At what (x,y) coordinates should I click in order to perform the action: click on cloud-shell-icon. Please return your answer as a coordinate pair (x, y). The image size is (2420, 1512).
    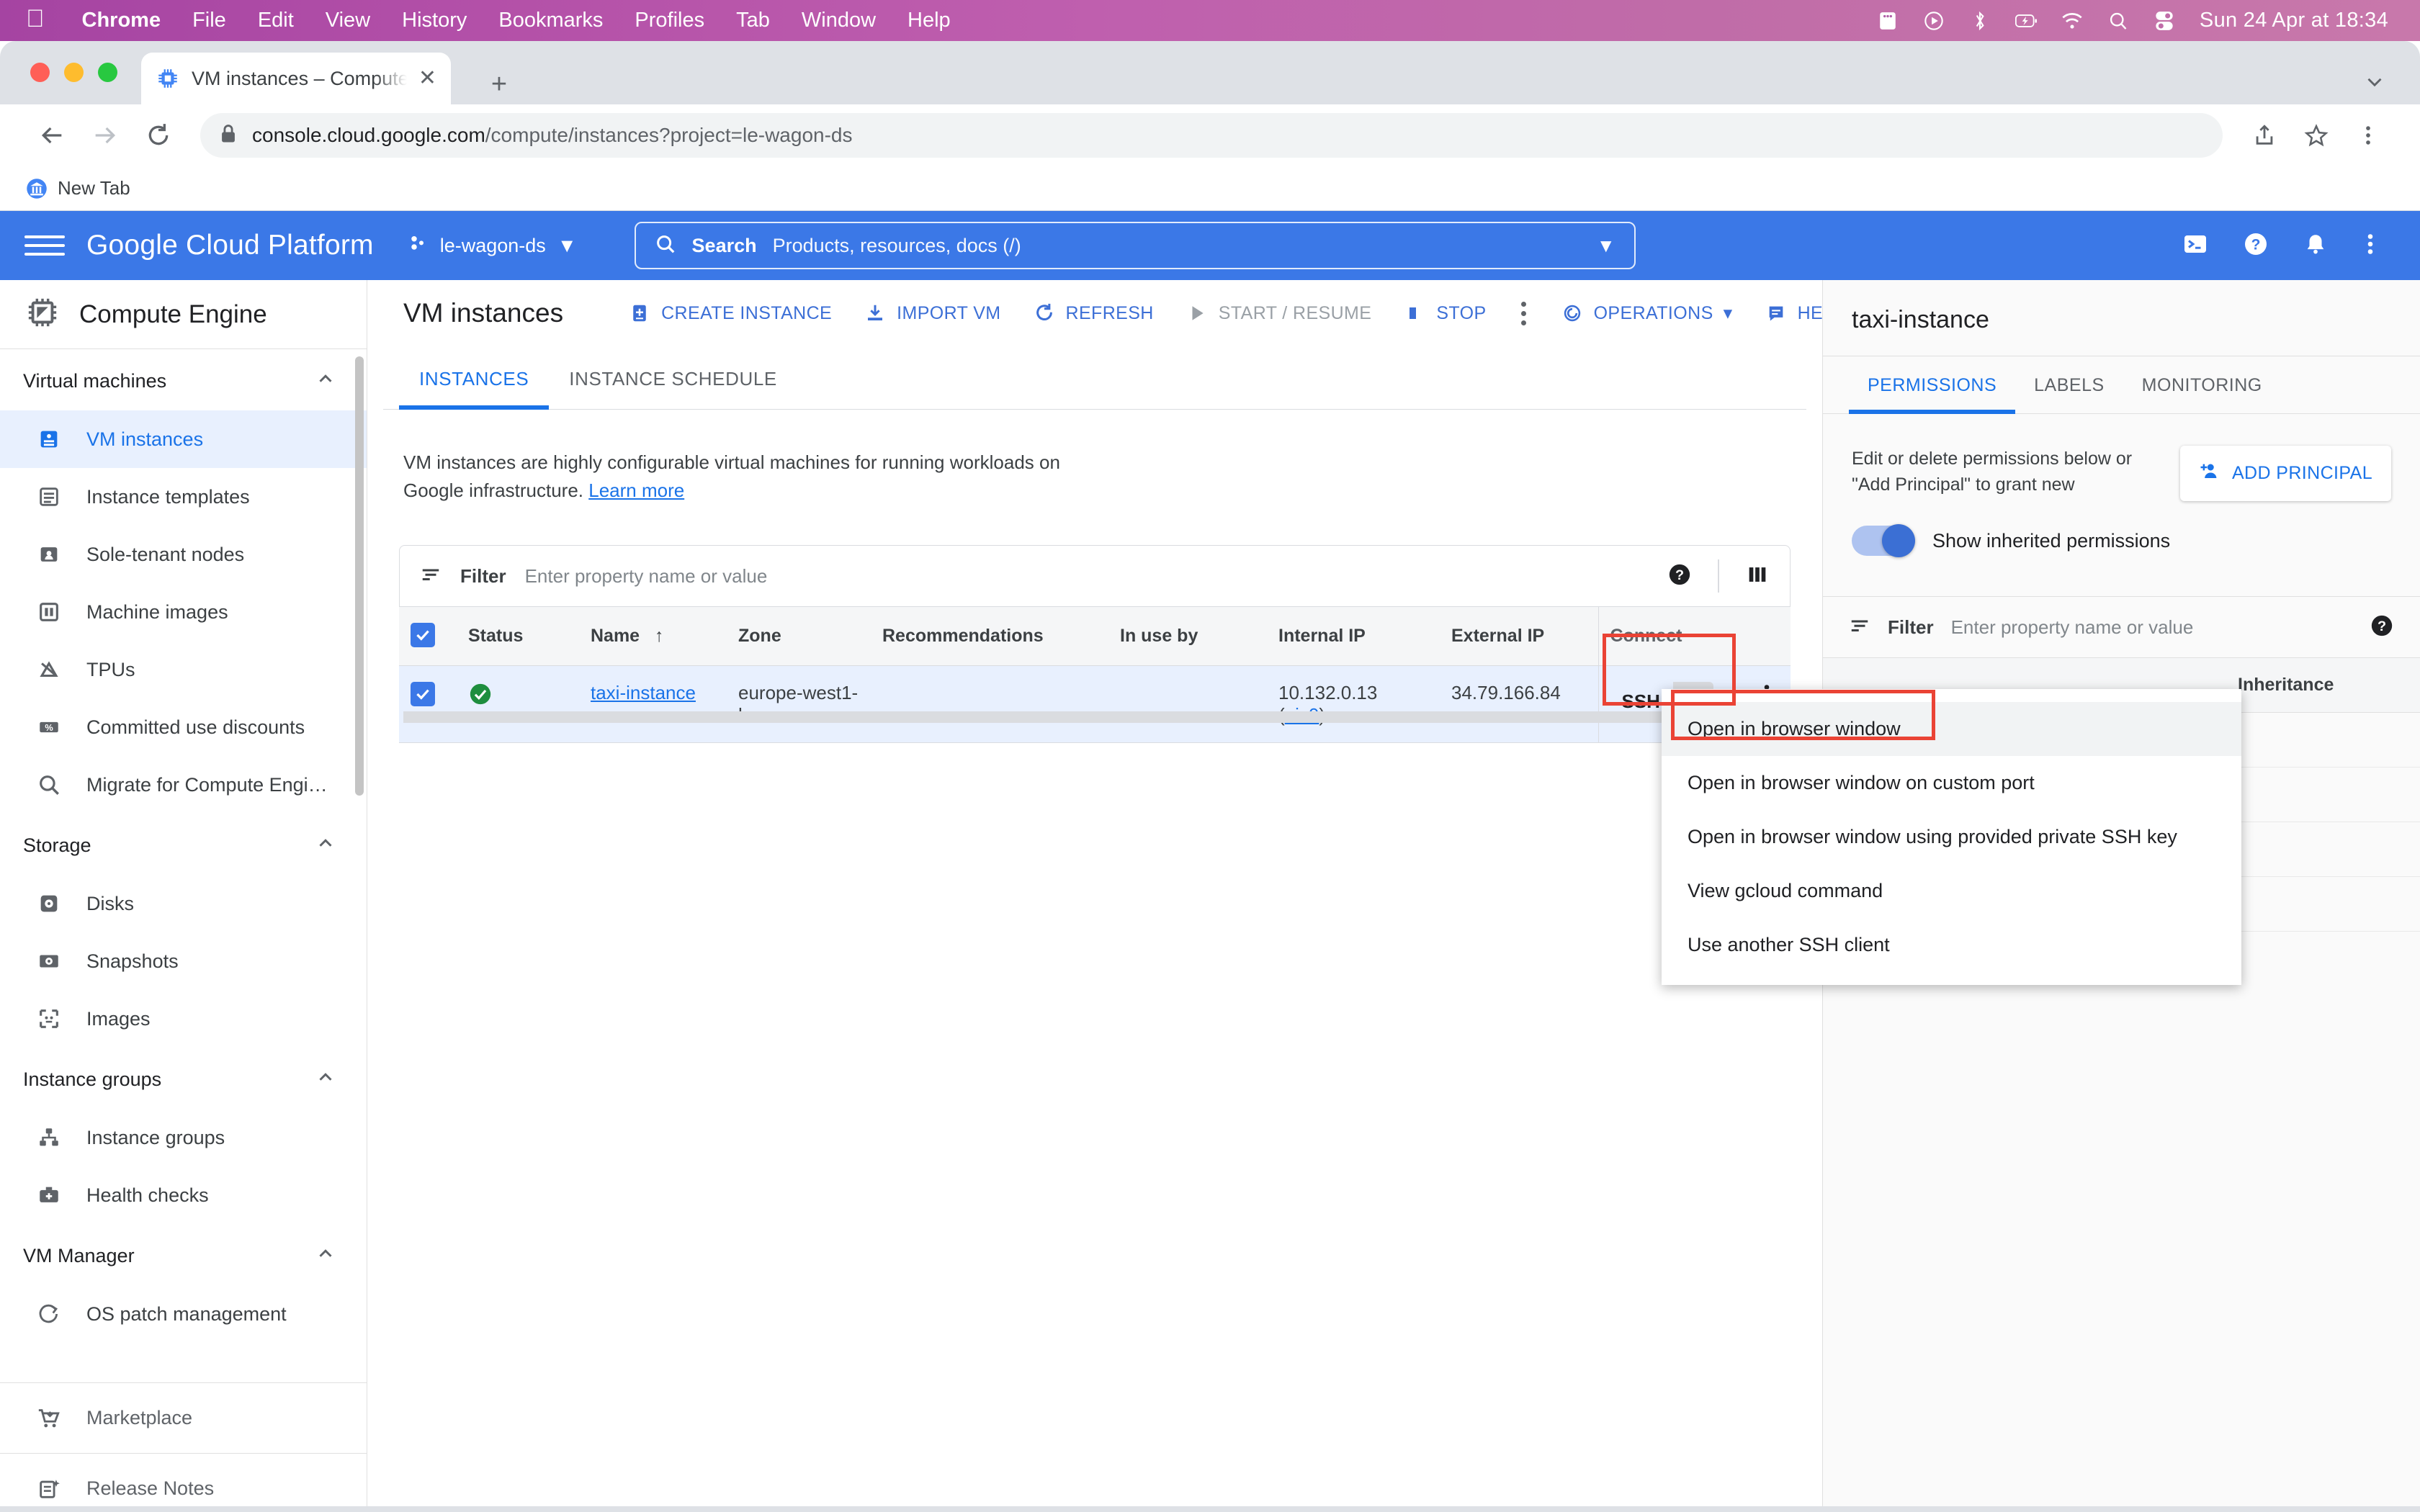
    Looking at the image, I should click on (2195, 246).